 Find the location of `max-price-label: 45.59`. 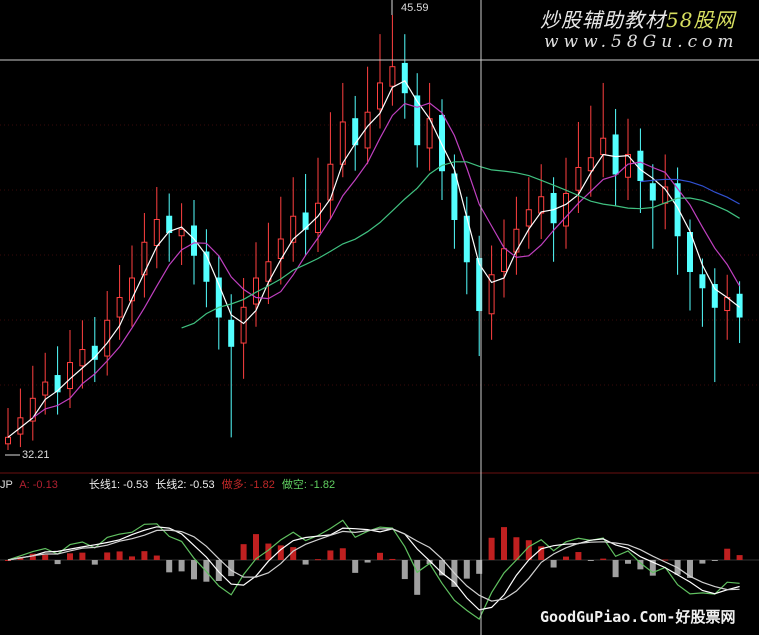

max-price-label: 45.59 is located at coordinates (415, 8).